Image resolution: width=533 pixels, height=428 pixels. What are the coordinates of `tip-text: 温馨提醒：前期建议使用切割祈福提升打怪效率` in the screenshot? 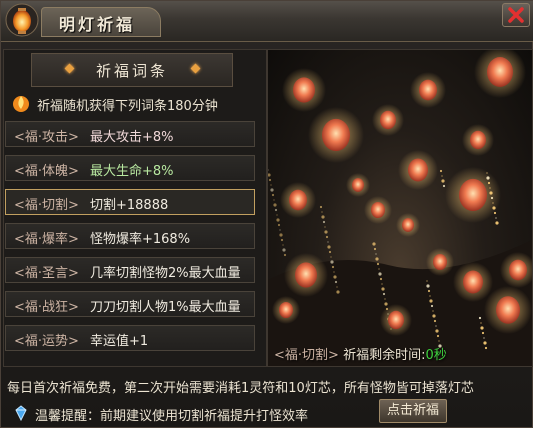 It's located at (172, 416).